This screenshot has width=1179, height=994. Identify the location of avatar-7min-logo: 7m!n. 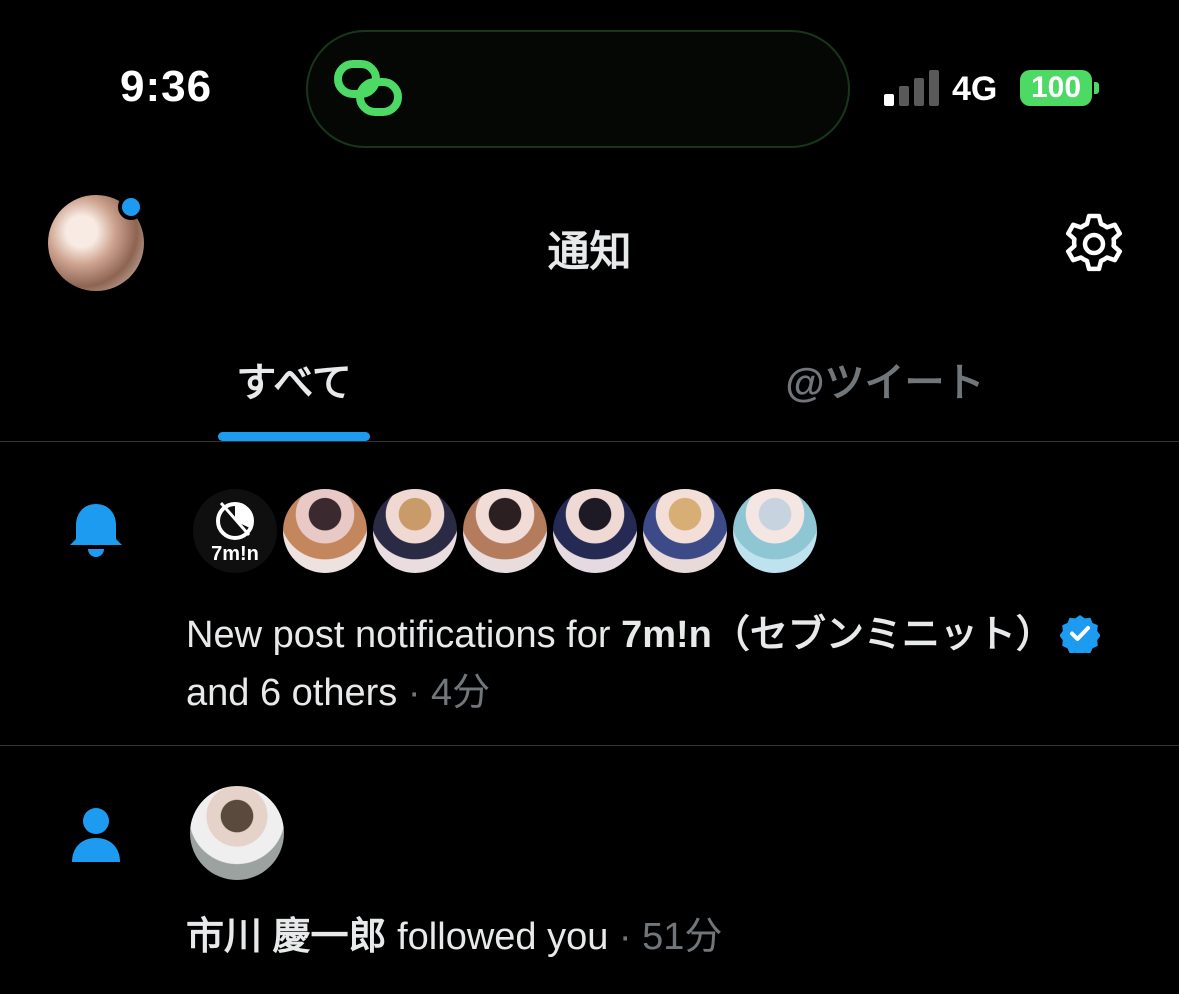
(235, 531).